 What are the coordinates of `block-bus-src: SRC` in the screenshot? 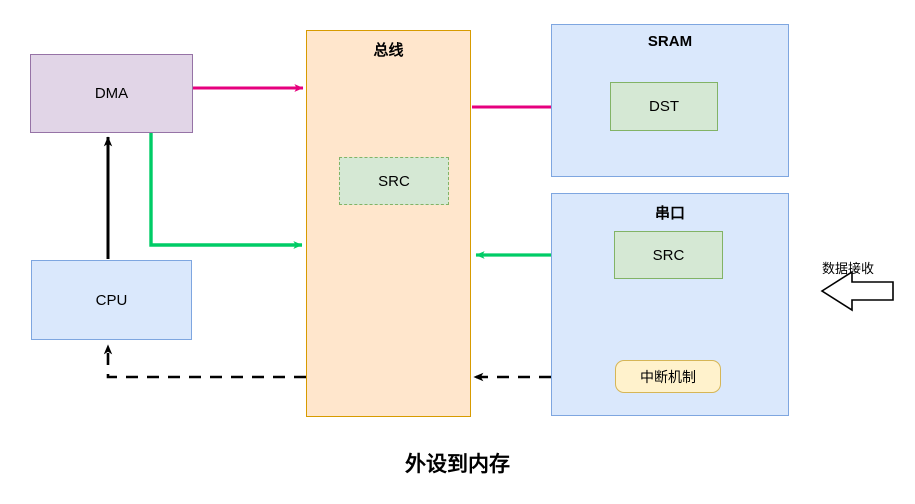 It's located at (394, 181).